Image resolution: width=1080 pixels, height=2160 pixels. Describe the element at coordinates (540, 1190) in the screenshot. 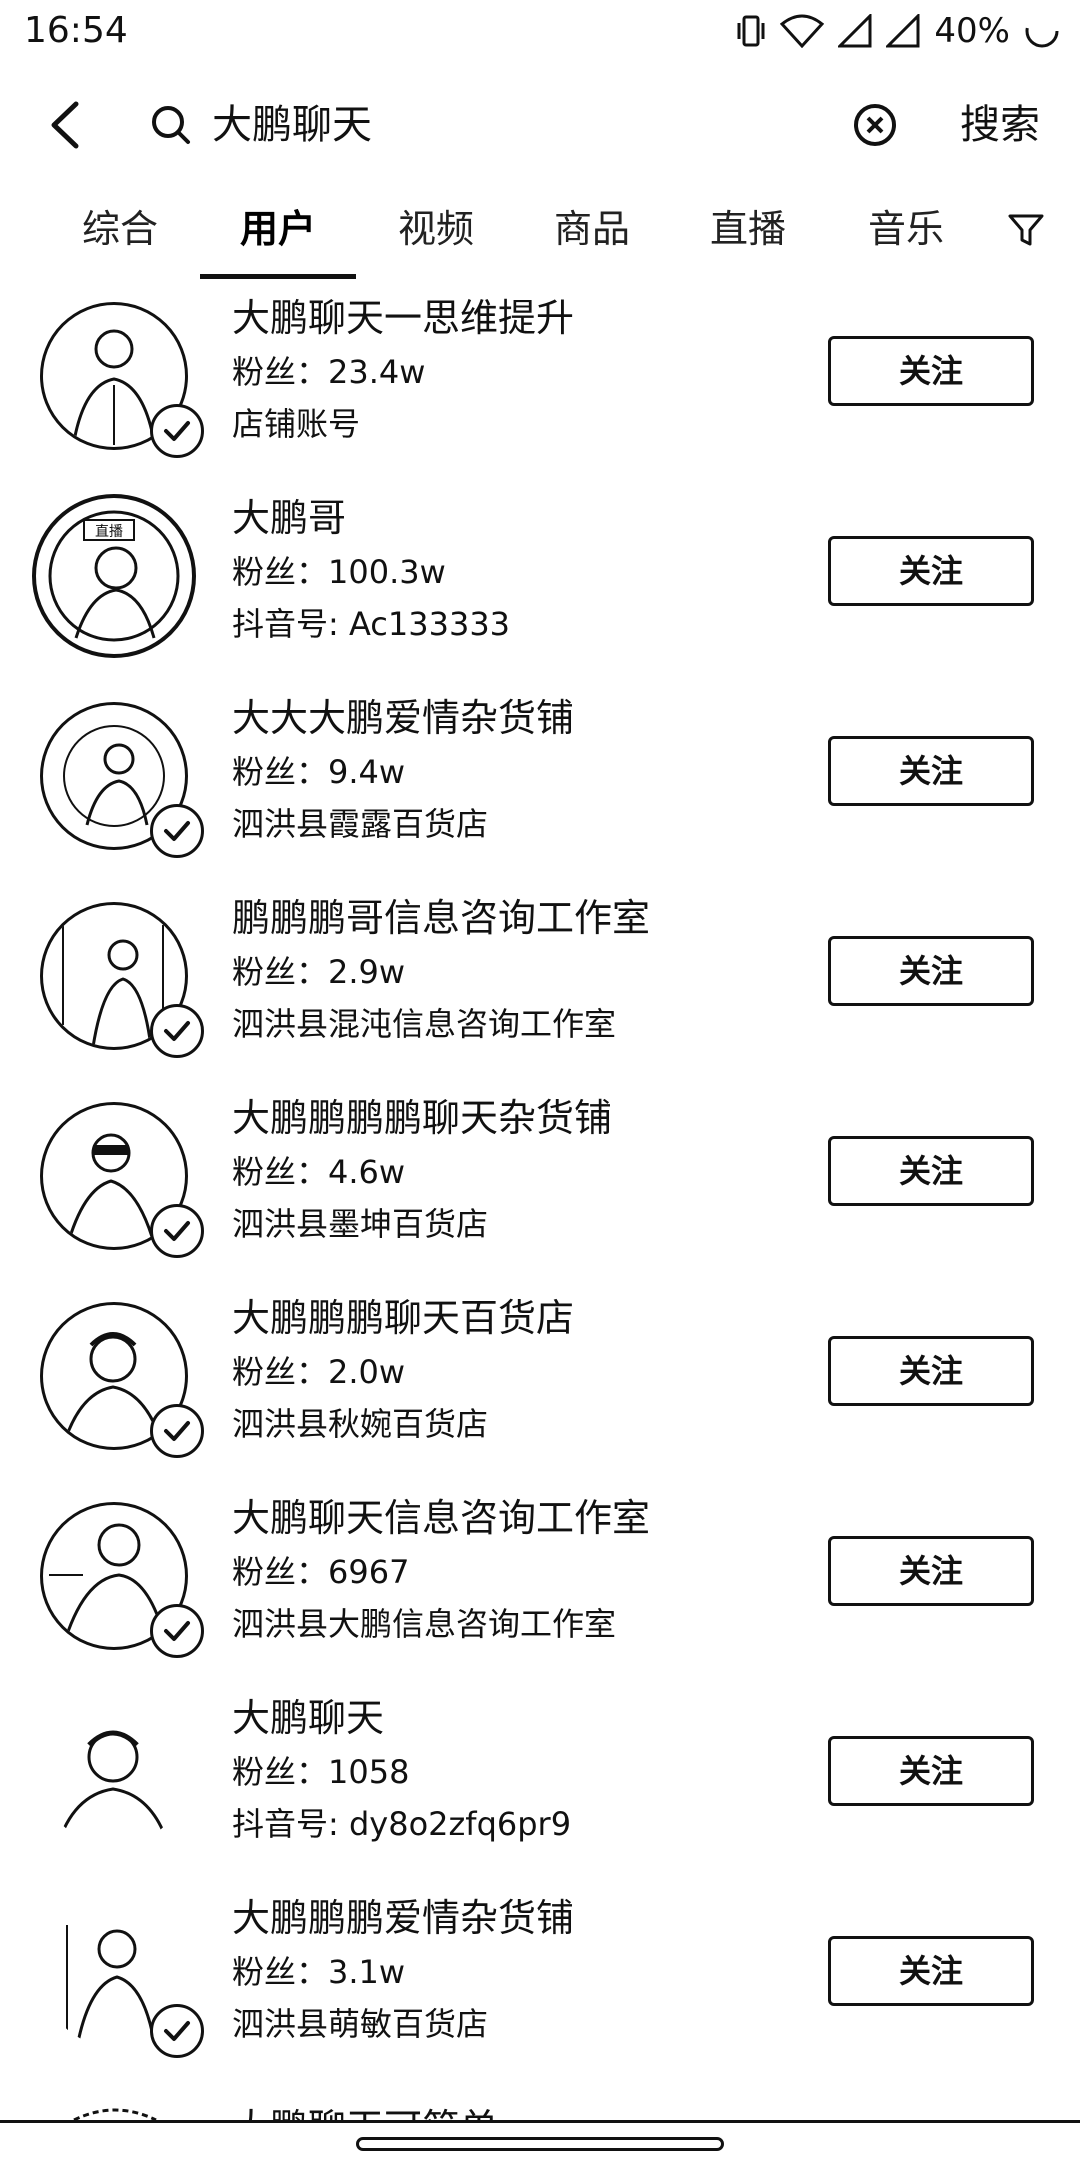

I see `list-item: 大鹏鹏鹏鹏聊天杂货铺 粉丝：4.6w 泗洪县墨坤百货店 关注` at that location.